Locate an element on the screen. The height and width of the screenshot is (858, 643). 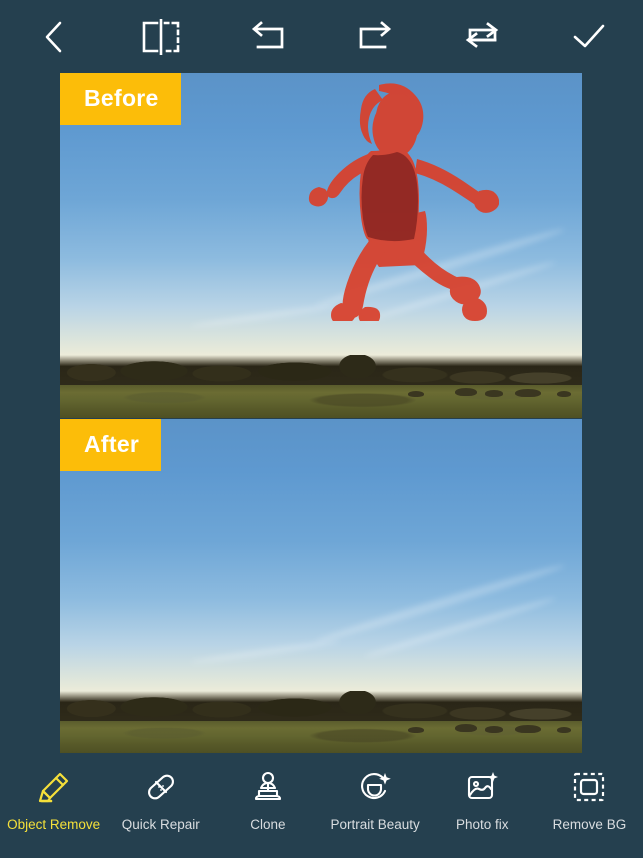
checkmark-icon is located at coordinates (589, 37).